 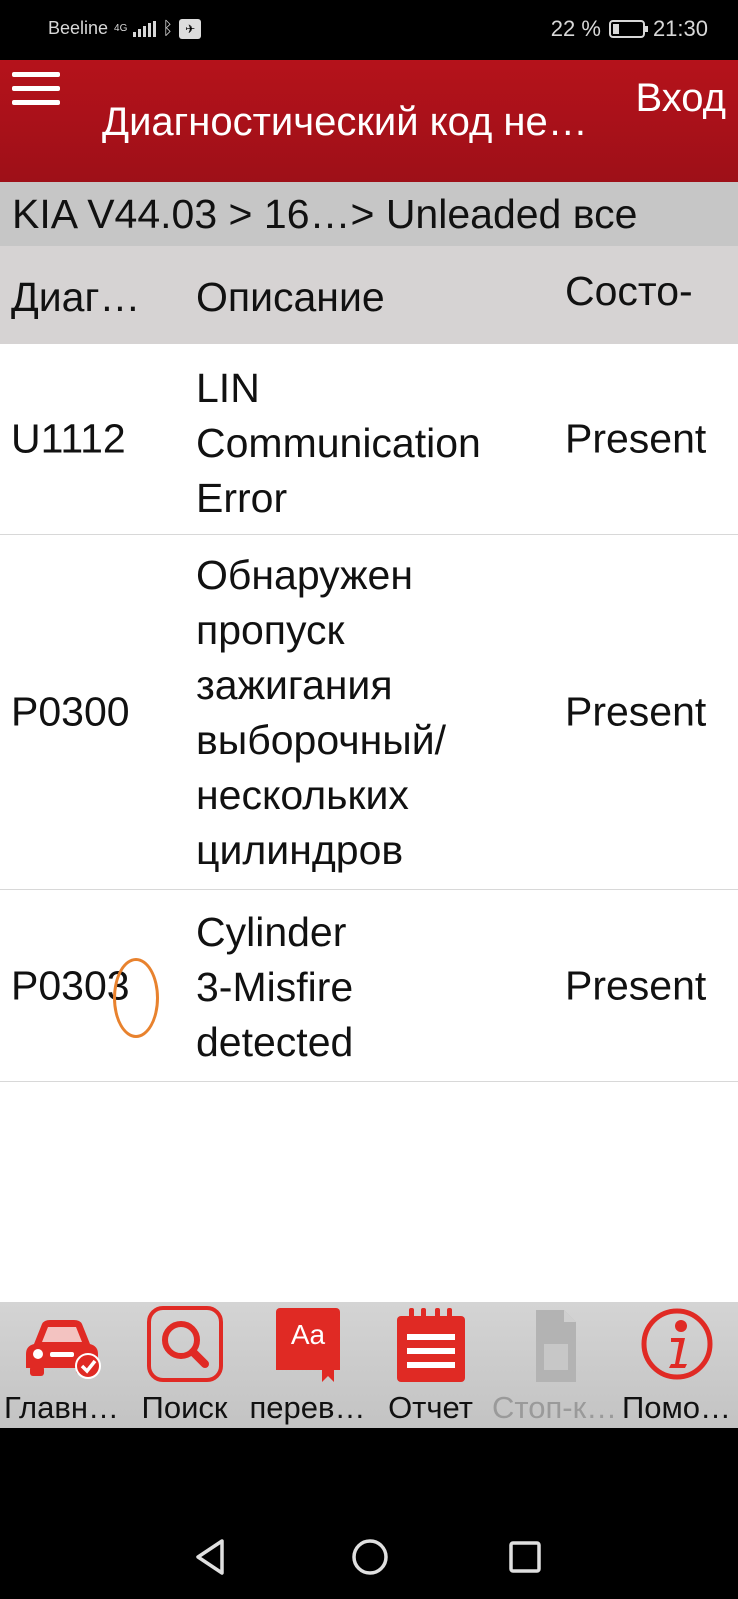 I want to click on annotation-circle, so click(x=136, y=998).